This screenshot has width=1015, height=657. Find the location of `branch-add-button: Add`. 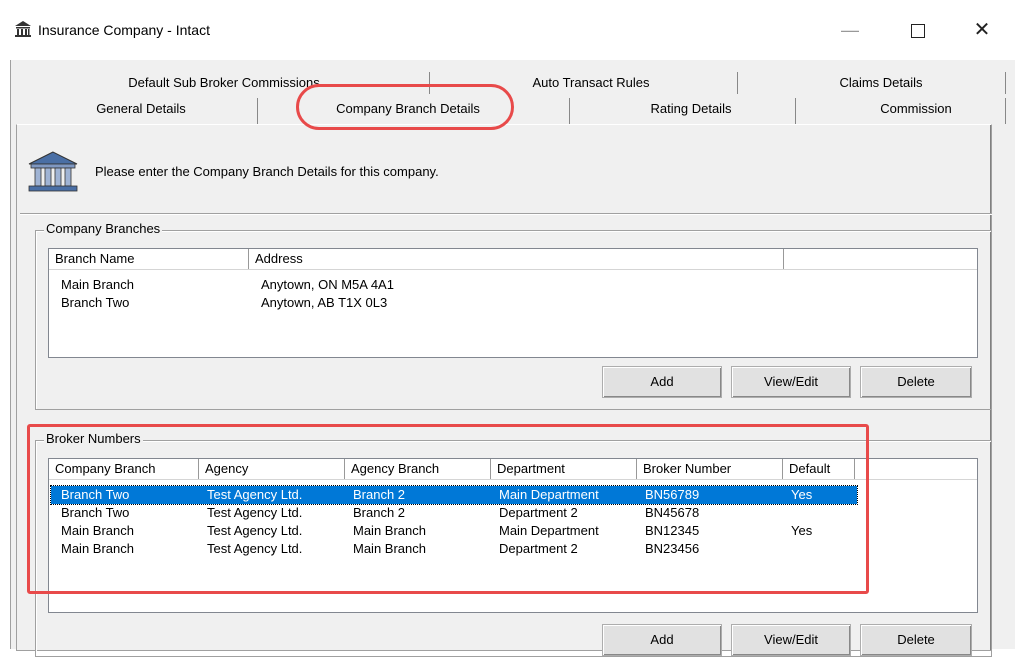

branch-add-button: Add is located at coordinates (662, 382).